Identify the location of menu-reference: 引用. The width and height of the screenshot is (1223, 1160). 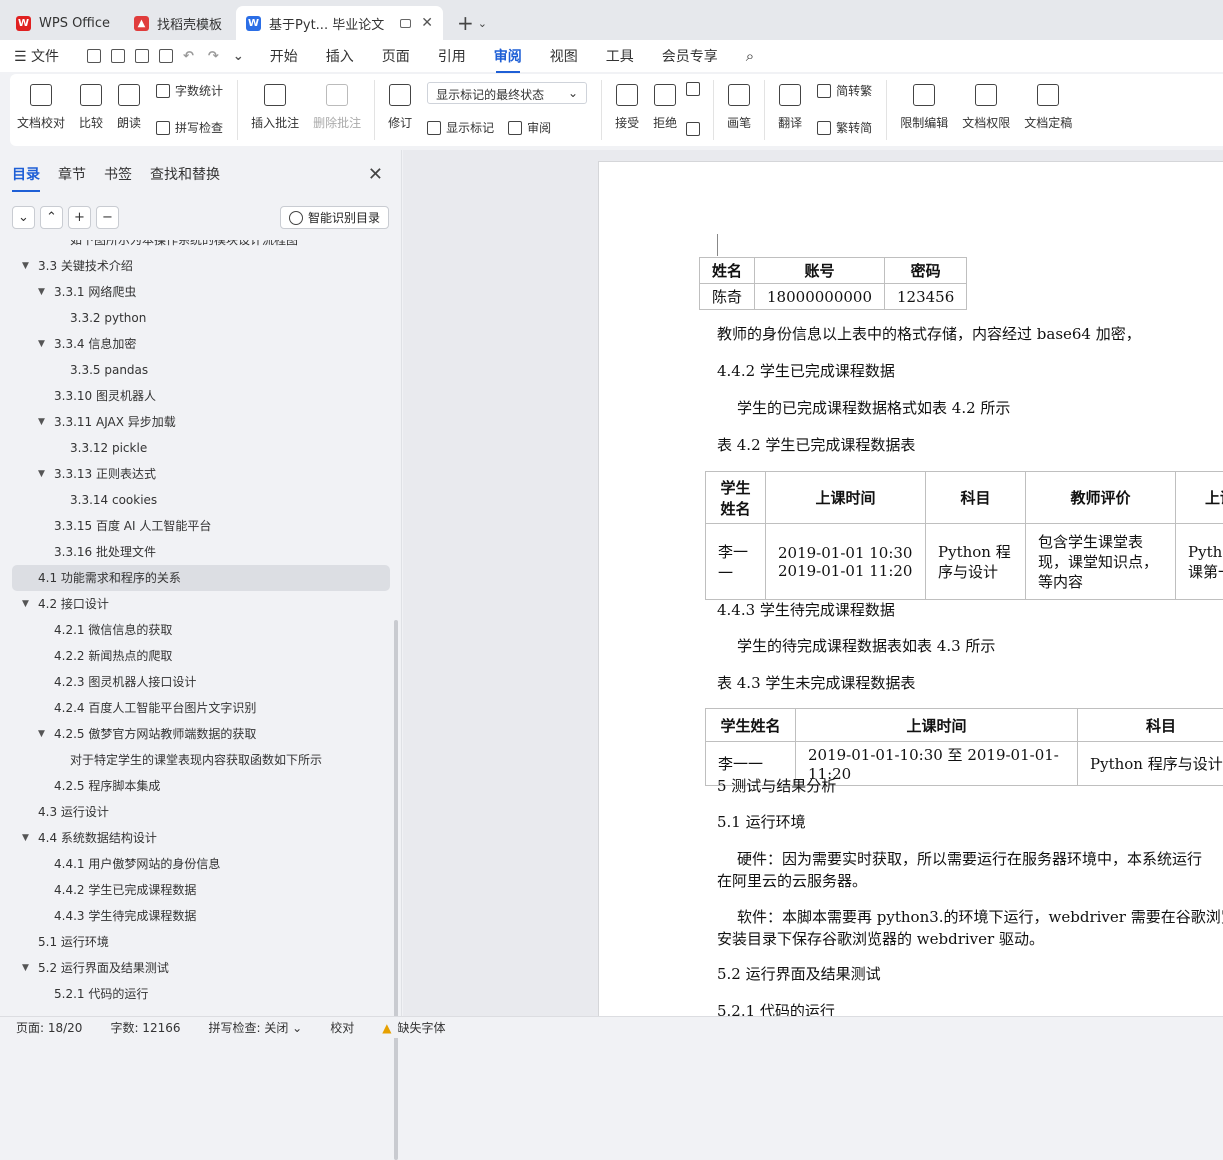
(452, 56).